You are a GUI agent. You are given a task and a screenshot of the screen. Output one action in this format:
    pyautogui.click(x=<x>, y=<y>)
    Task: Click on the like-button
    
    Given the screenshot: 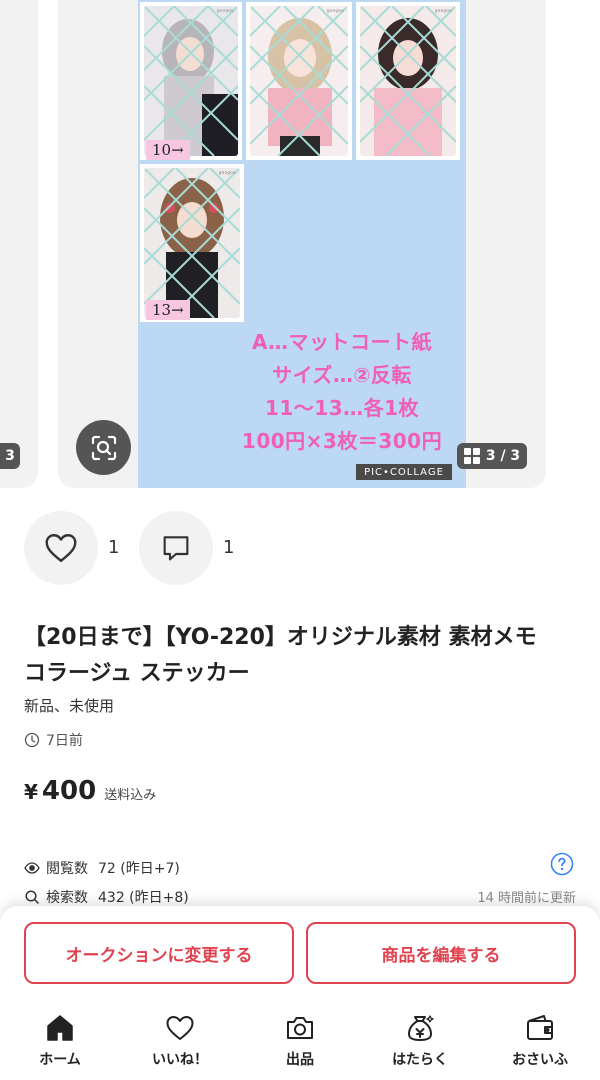 What is the action you would take?
    pyautogui.click(x=61, y=548)
    